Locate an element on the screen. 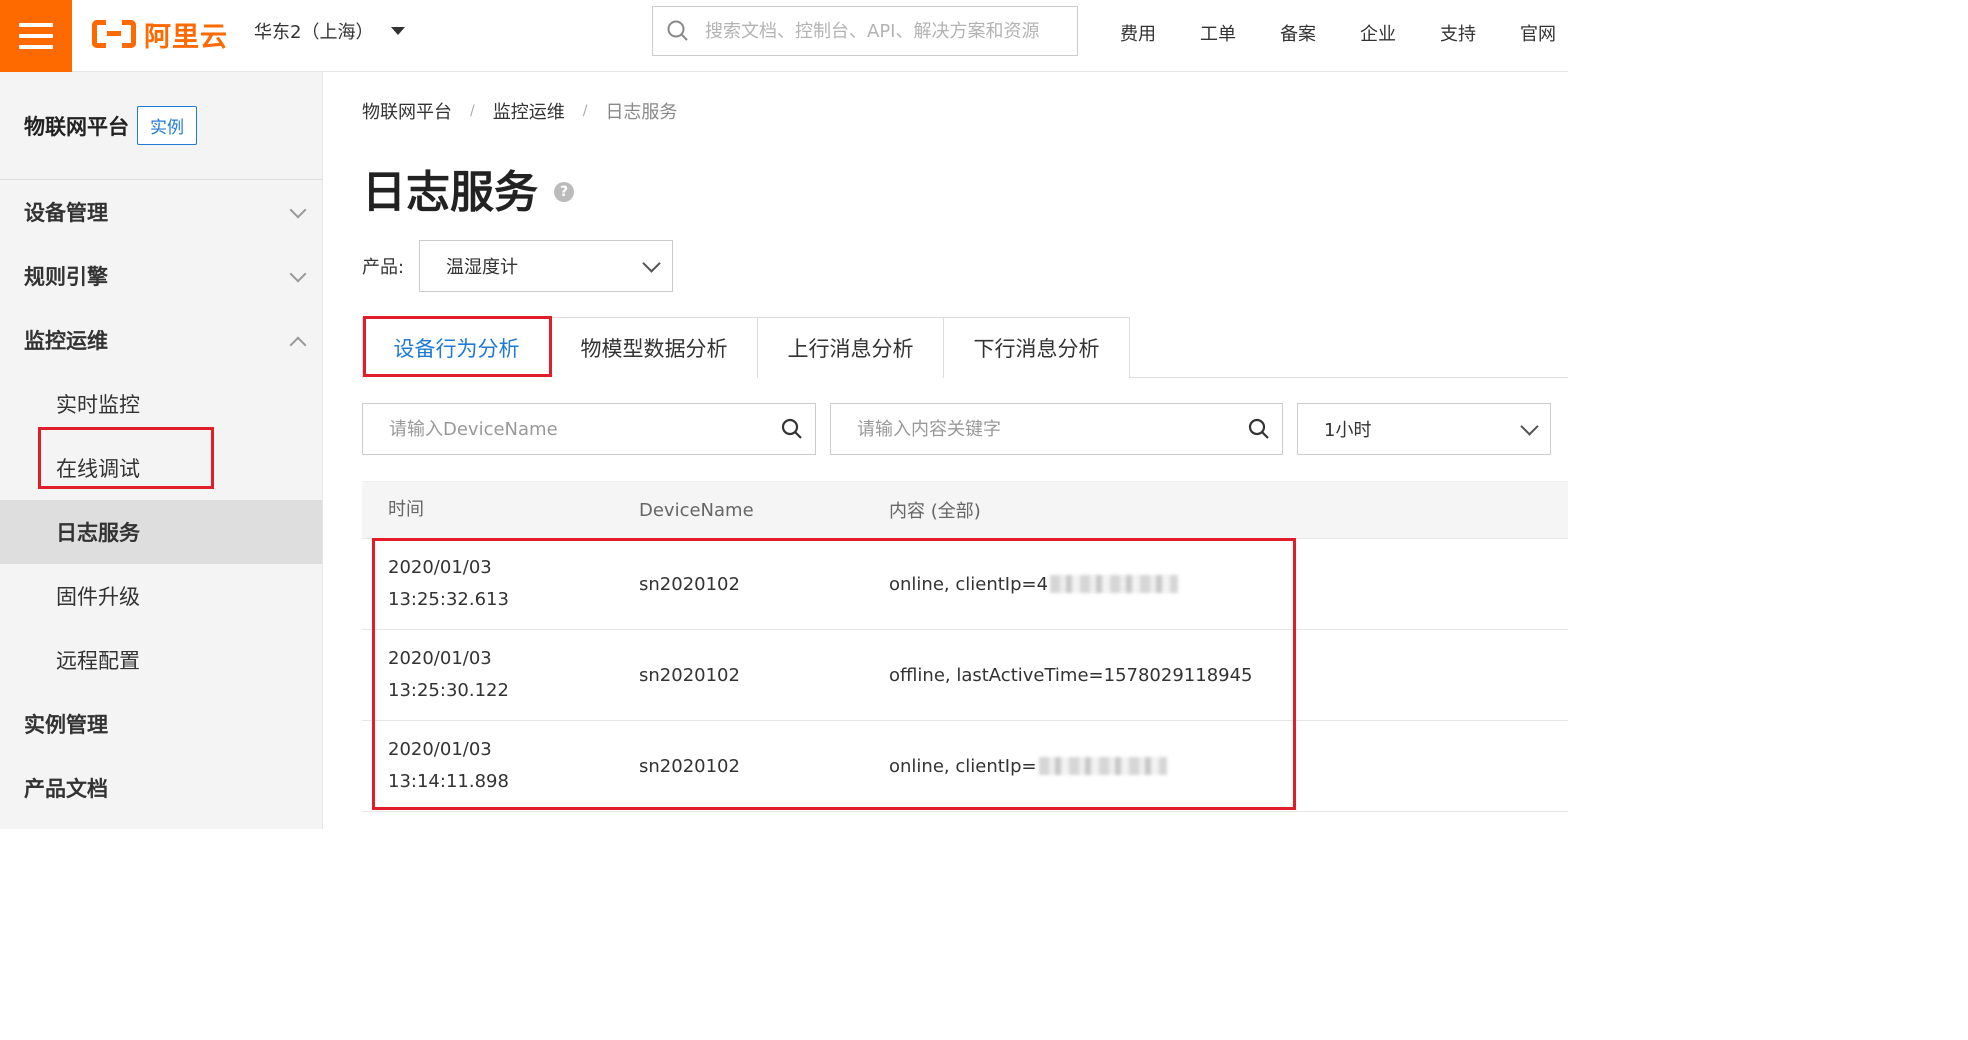 Image resolution: width=1968 pixels, height=1040 pixels. nav-link-tickets: 工单 is located at coordinates (1218, 33).